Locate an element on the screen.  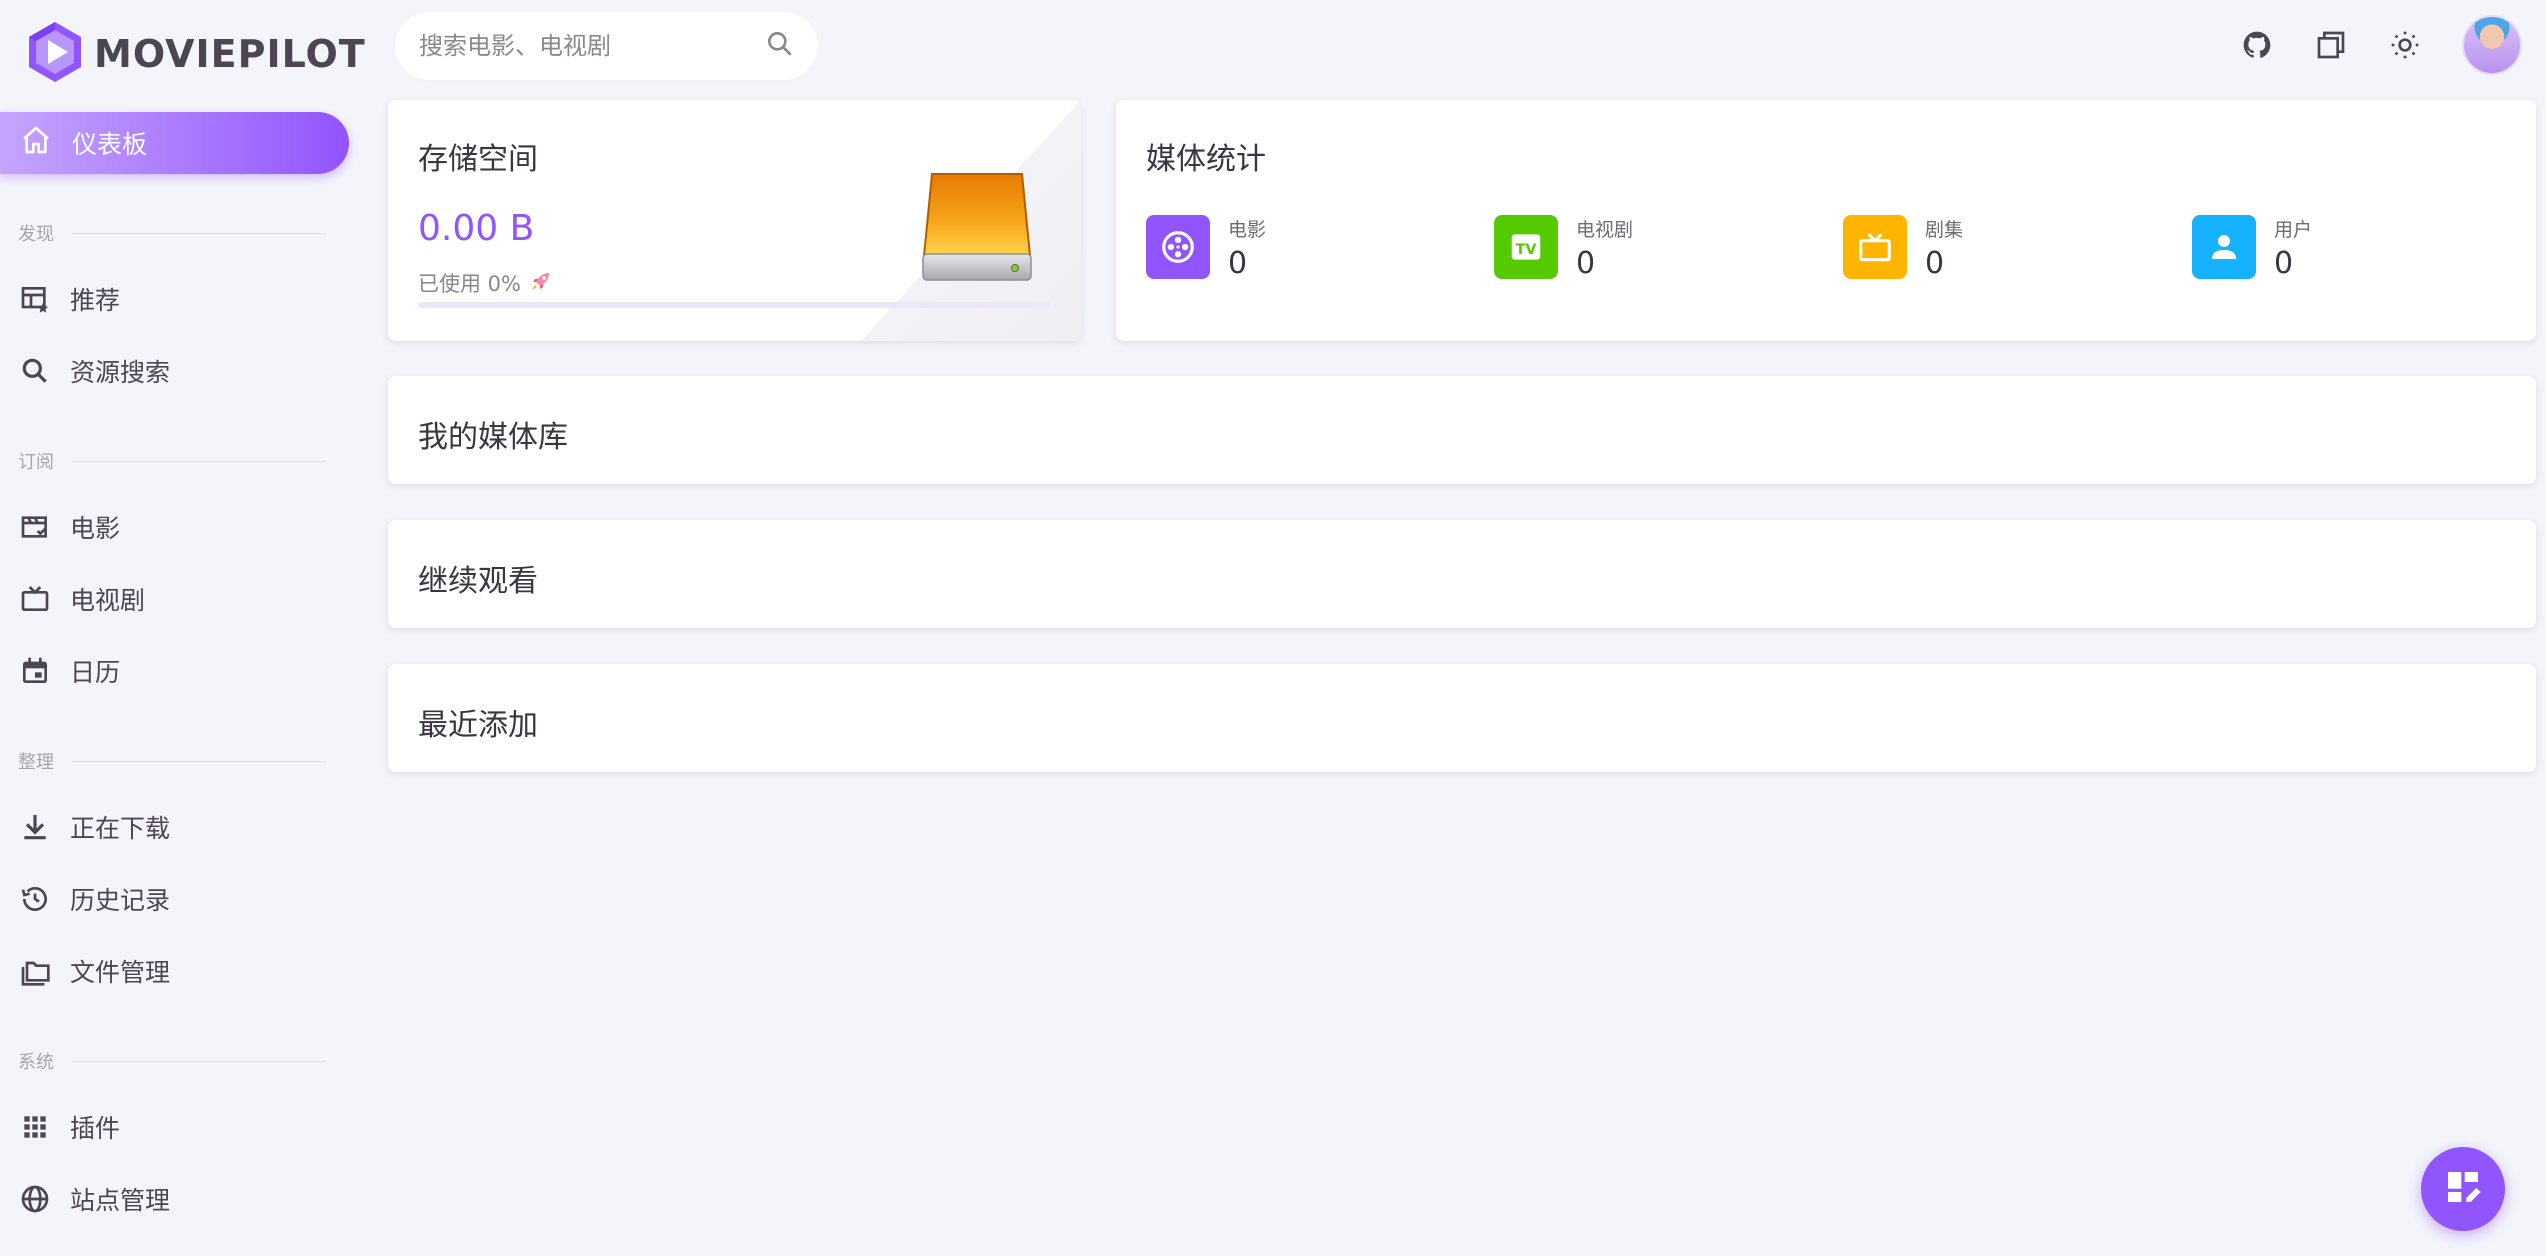
sidebar-item-label: 插件 is located at coordinates (95, 1128).